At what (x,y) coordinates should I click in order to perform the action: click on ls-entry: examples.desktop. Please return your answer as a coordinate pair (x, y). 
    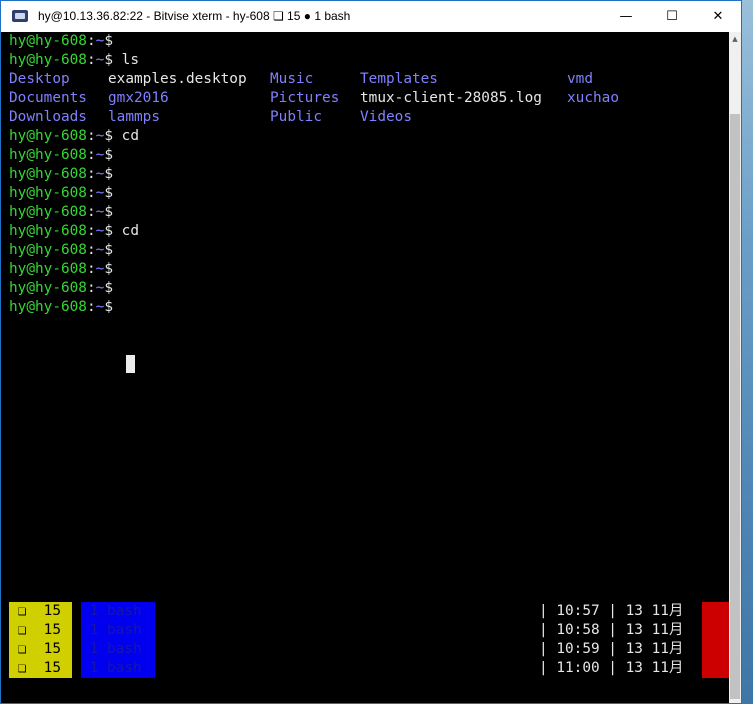
    Looking at the image, I should click on (177, 79).